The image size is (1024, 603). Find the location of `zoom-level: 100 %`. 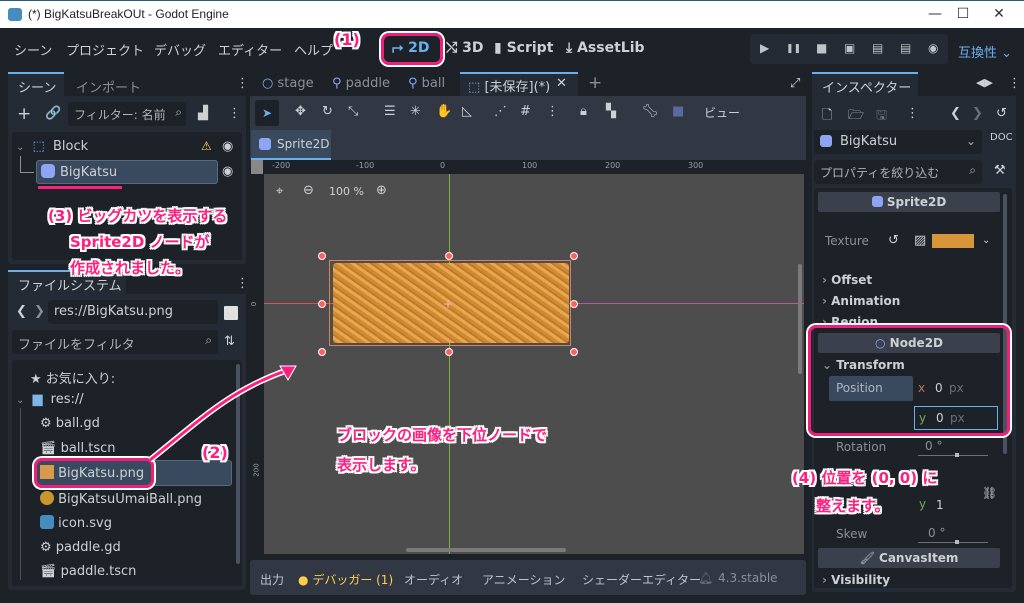

zoom-level: 100 % is located at coordinates (346, 191).